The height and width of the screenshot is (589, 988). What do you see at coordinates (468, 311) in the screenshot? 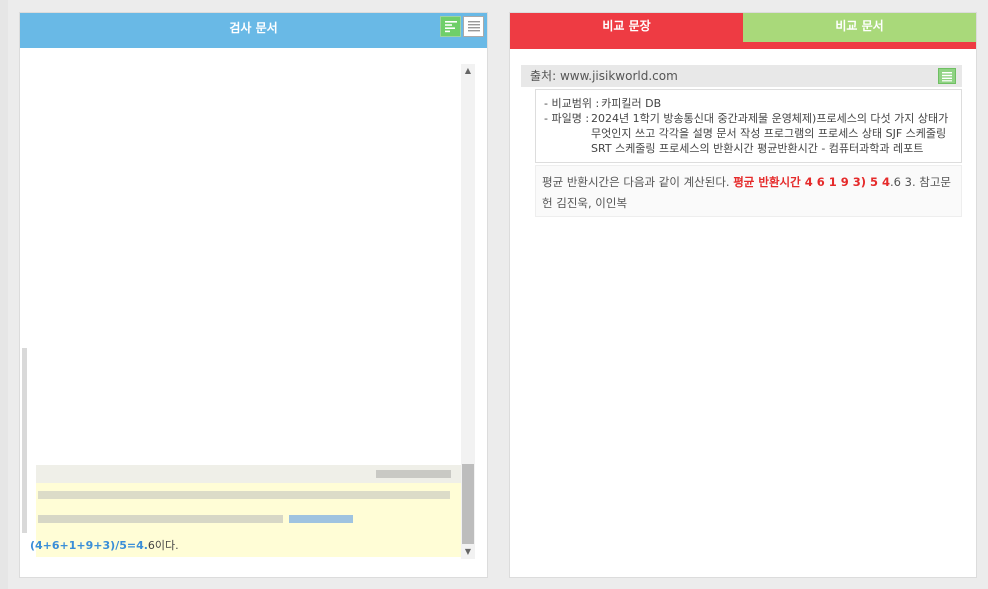
I see `scrollbar: ▲ ▼` at bounding box center [468, 311].